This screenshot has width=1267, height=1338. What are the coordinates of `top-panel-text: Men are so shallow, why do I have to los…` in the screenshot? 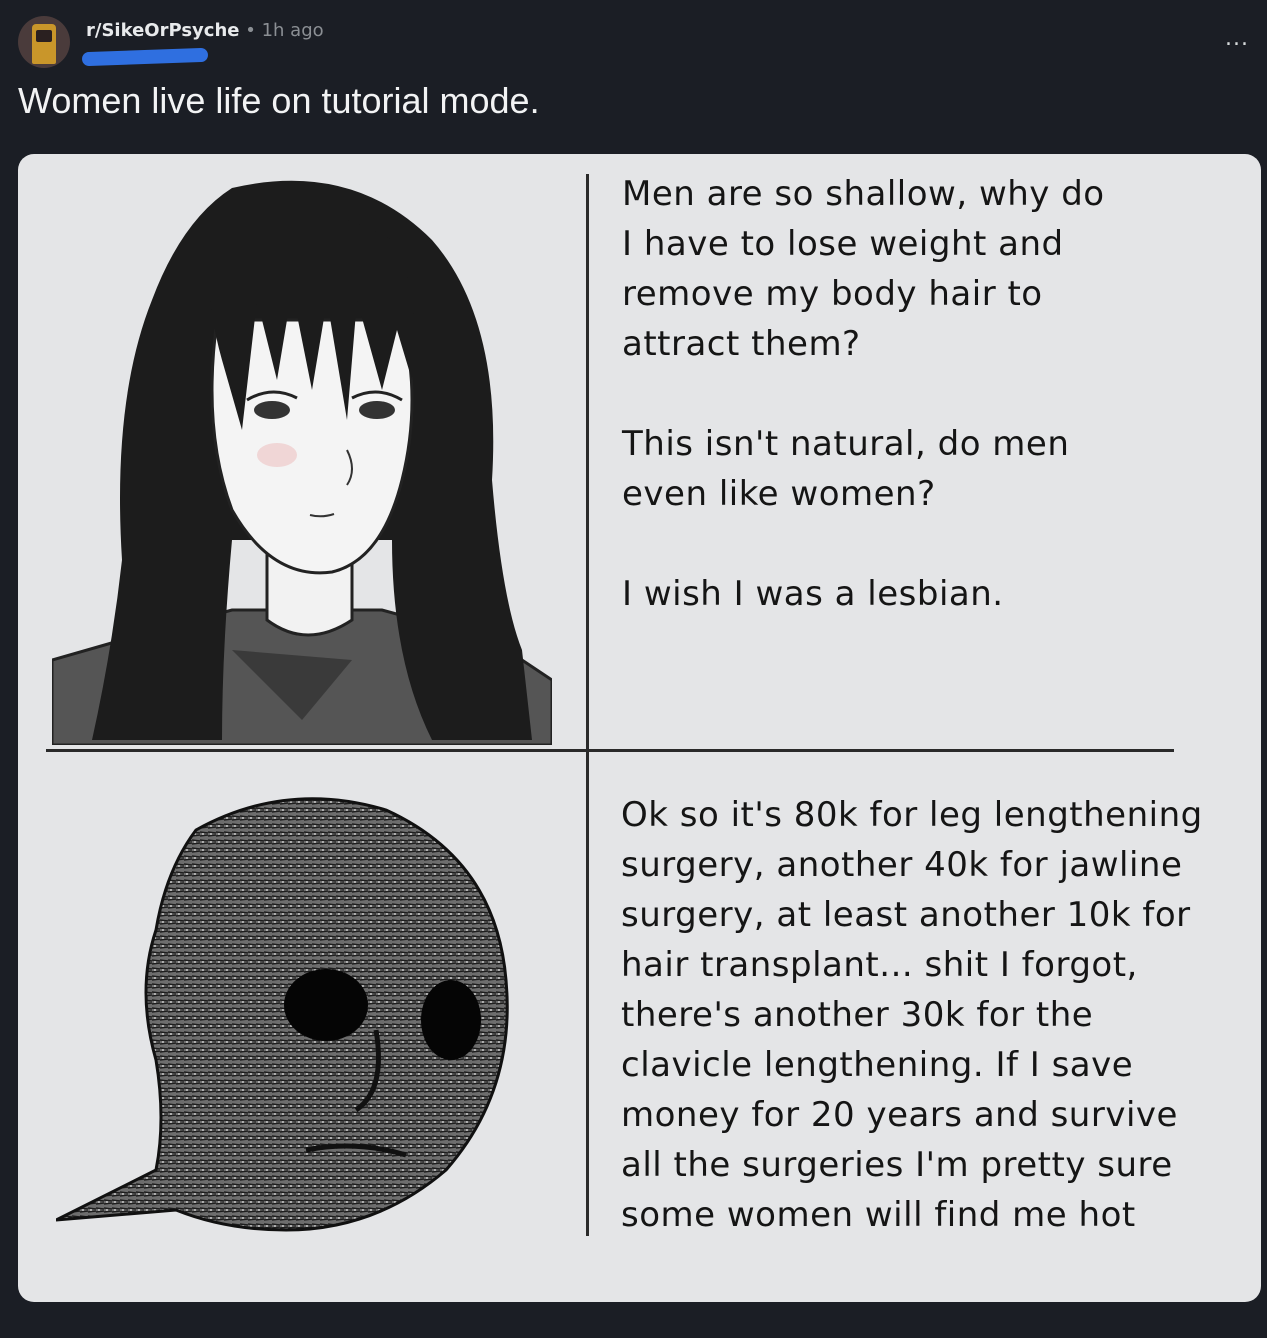 It's located at (872, 419).